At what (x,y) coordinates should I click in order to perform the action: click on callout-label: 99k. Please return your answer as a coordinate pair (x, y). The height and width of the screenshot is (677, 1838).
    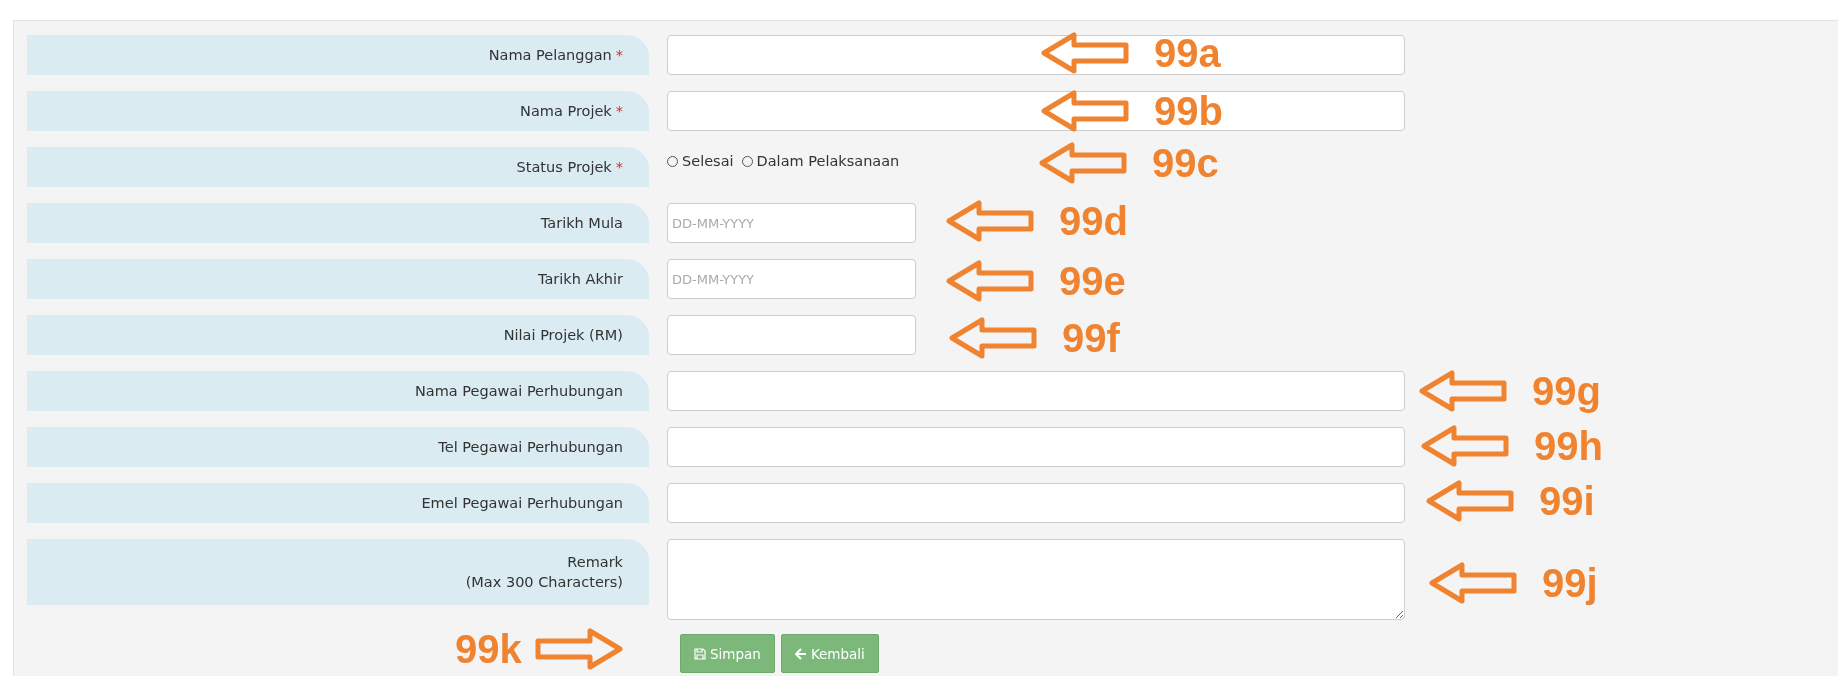
    Looking at the image, I should click on (488, 649).